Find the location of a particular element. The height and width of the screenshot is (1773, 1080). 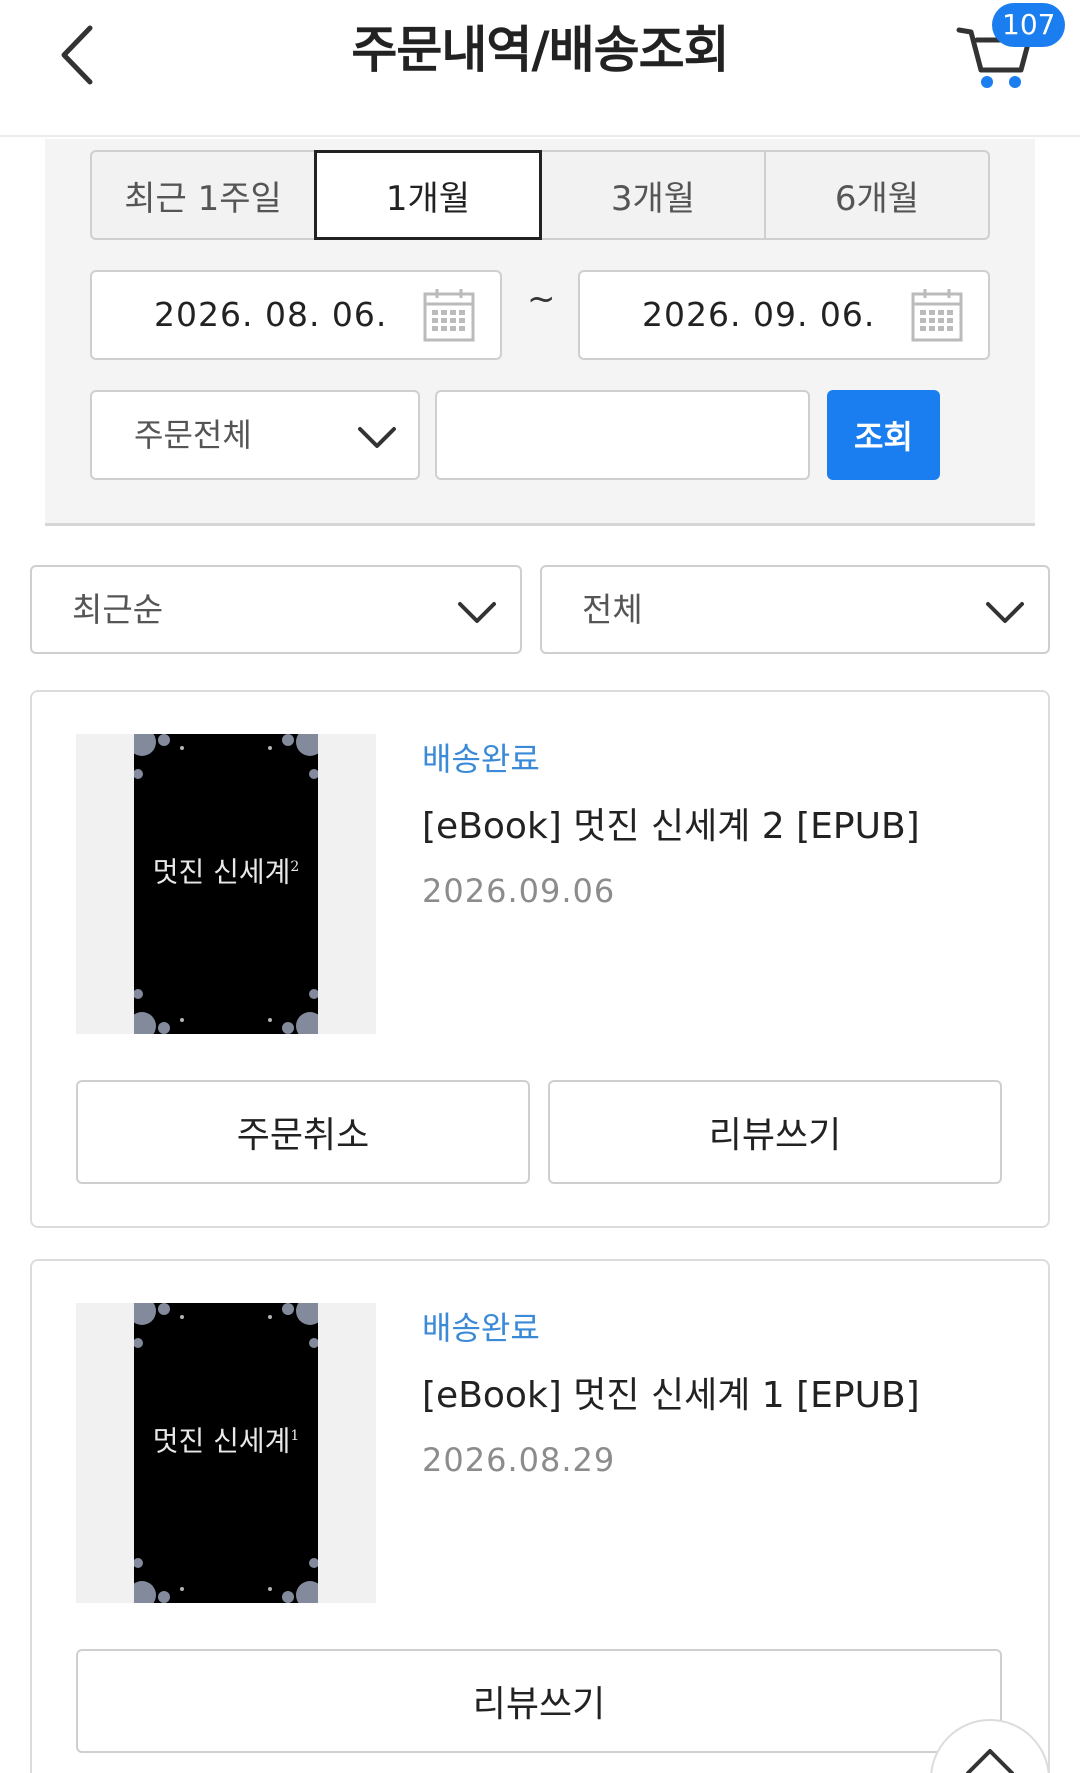

start-date-field: 2026. 08. 06. is located at coordinates (296, 315).